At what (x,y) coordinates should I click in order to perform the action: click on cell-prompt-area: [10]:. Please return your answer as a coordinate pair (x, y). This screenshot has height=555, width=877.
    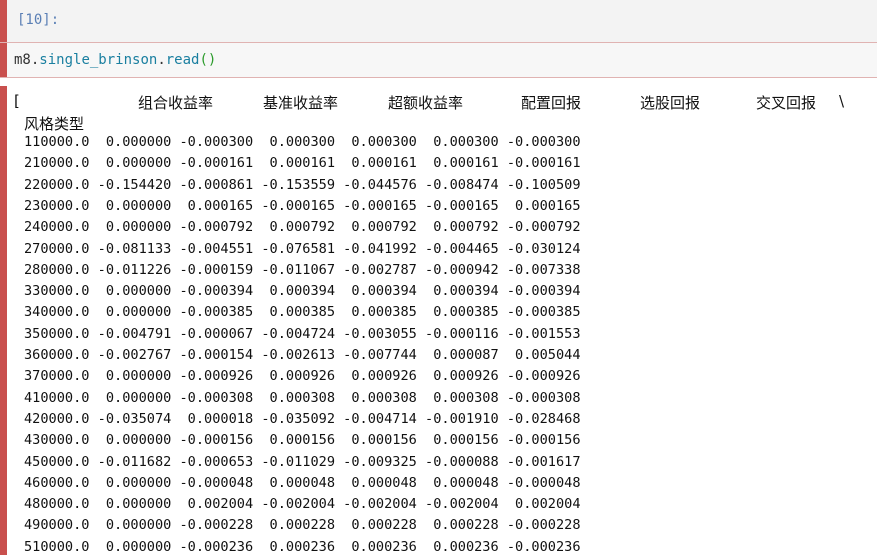
    Looking at the image, I should click on (438, 21).